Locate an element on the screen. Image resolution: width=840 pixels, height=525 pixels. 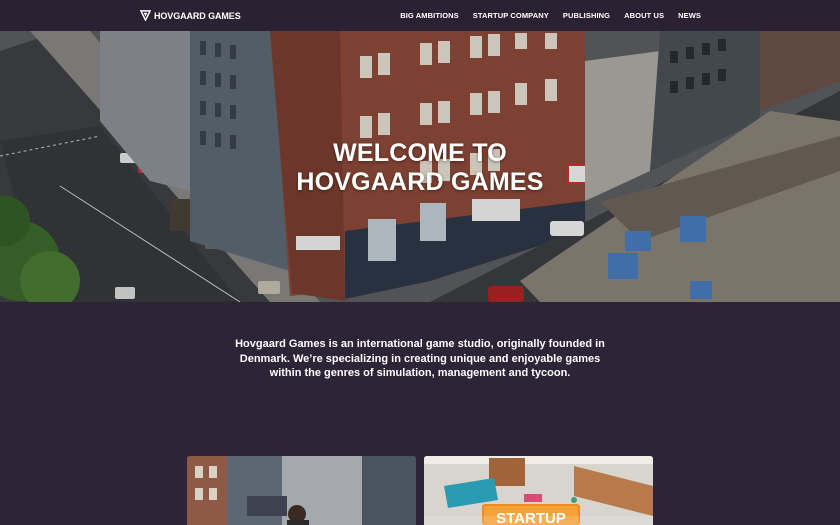
hero-title-line-1: WELCOME TO is located at coordinates (420, 153).